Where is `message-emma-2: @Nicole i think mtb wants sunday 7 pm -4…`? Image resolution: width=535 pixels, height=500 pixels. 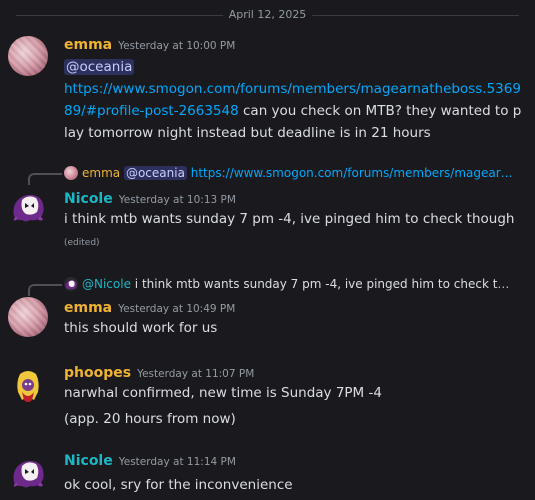
message-emma-2: @Nicole i think mtb wants sunday 7 pm -4… is located at coordinates (267, 310).